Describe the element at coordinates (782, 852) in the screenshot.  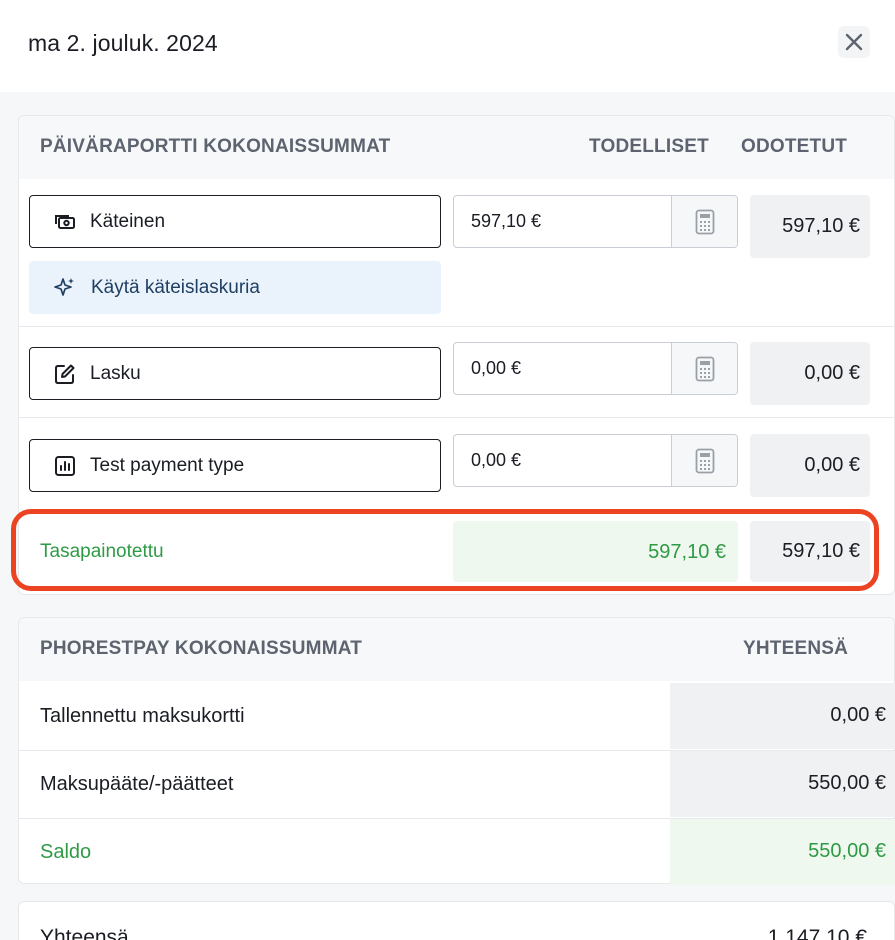
I see `saldo-value-box: 550,00 €` at that location.